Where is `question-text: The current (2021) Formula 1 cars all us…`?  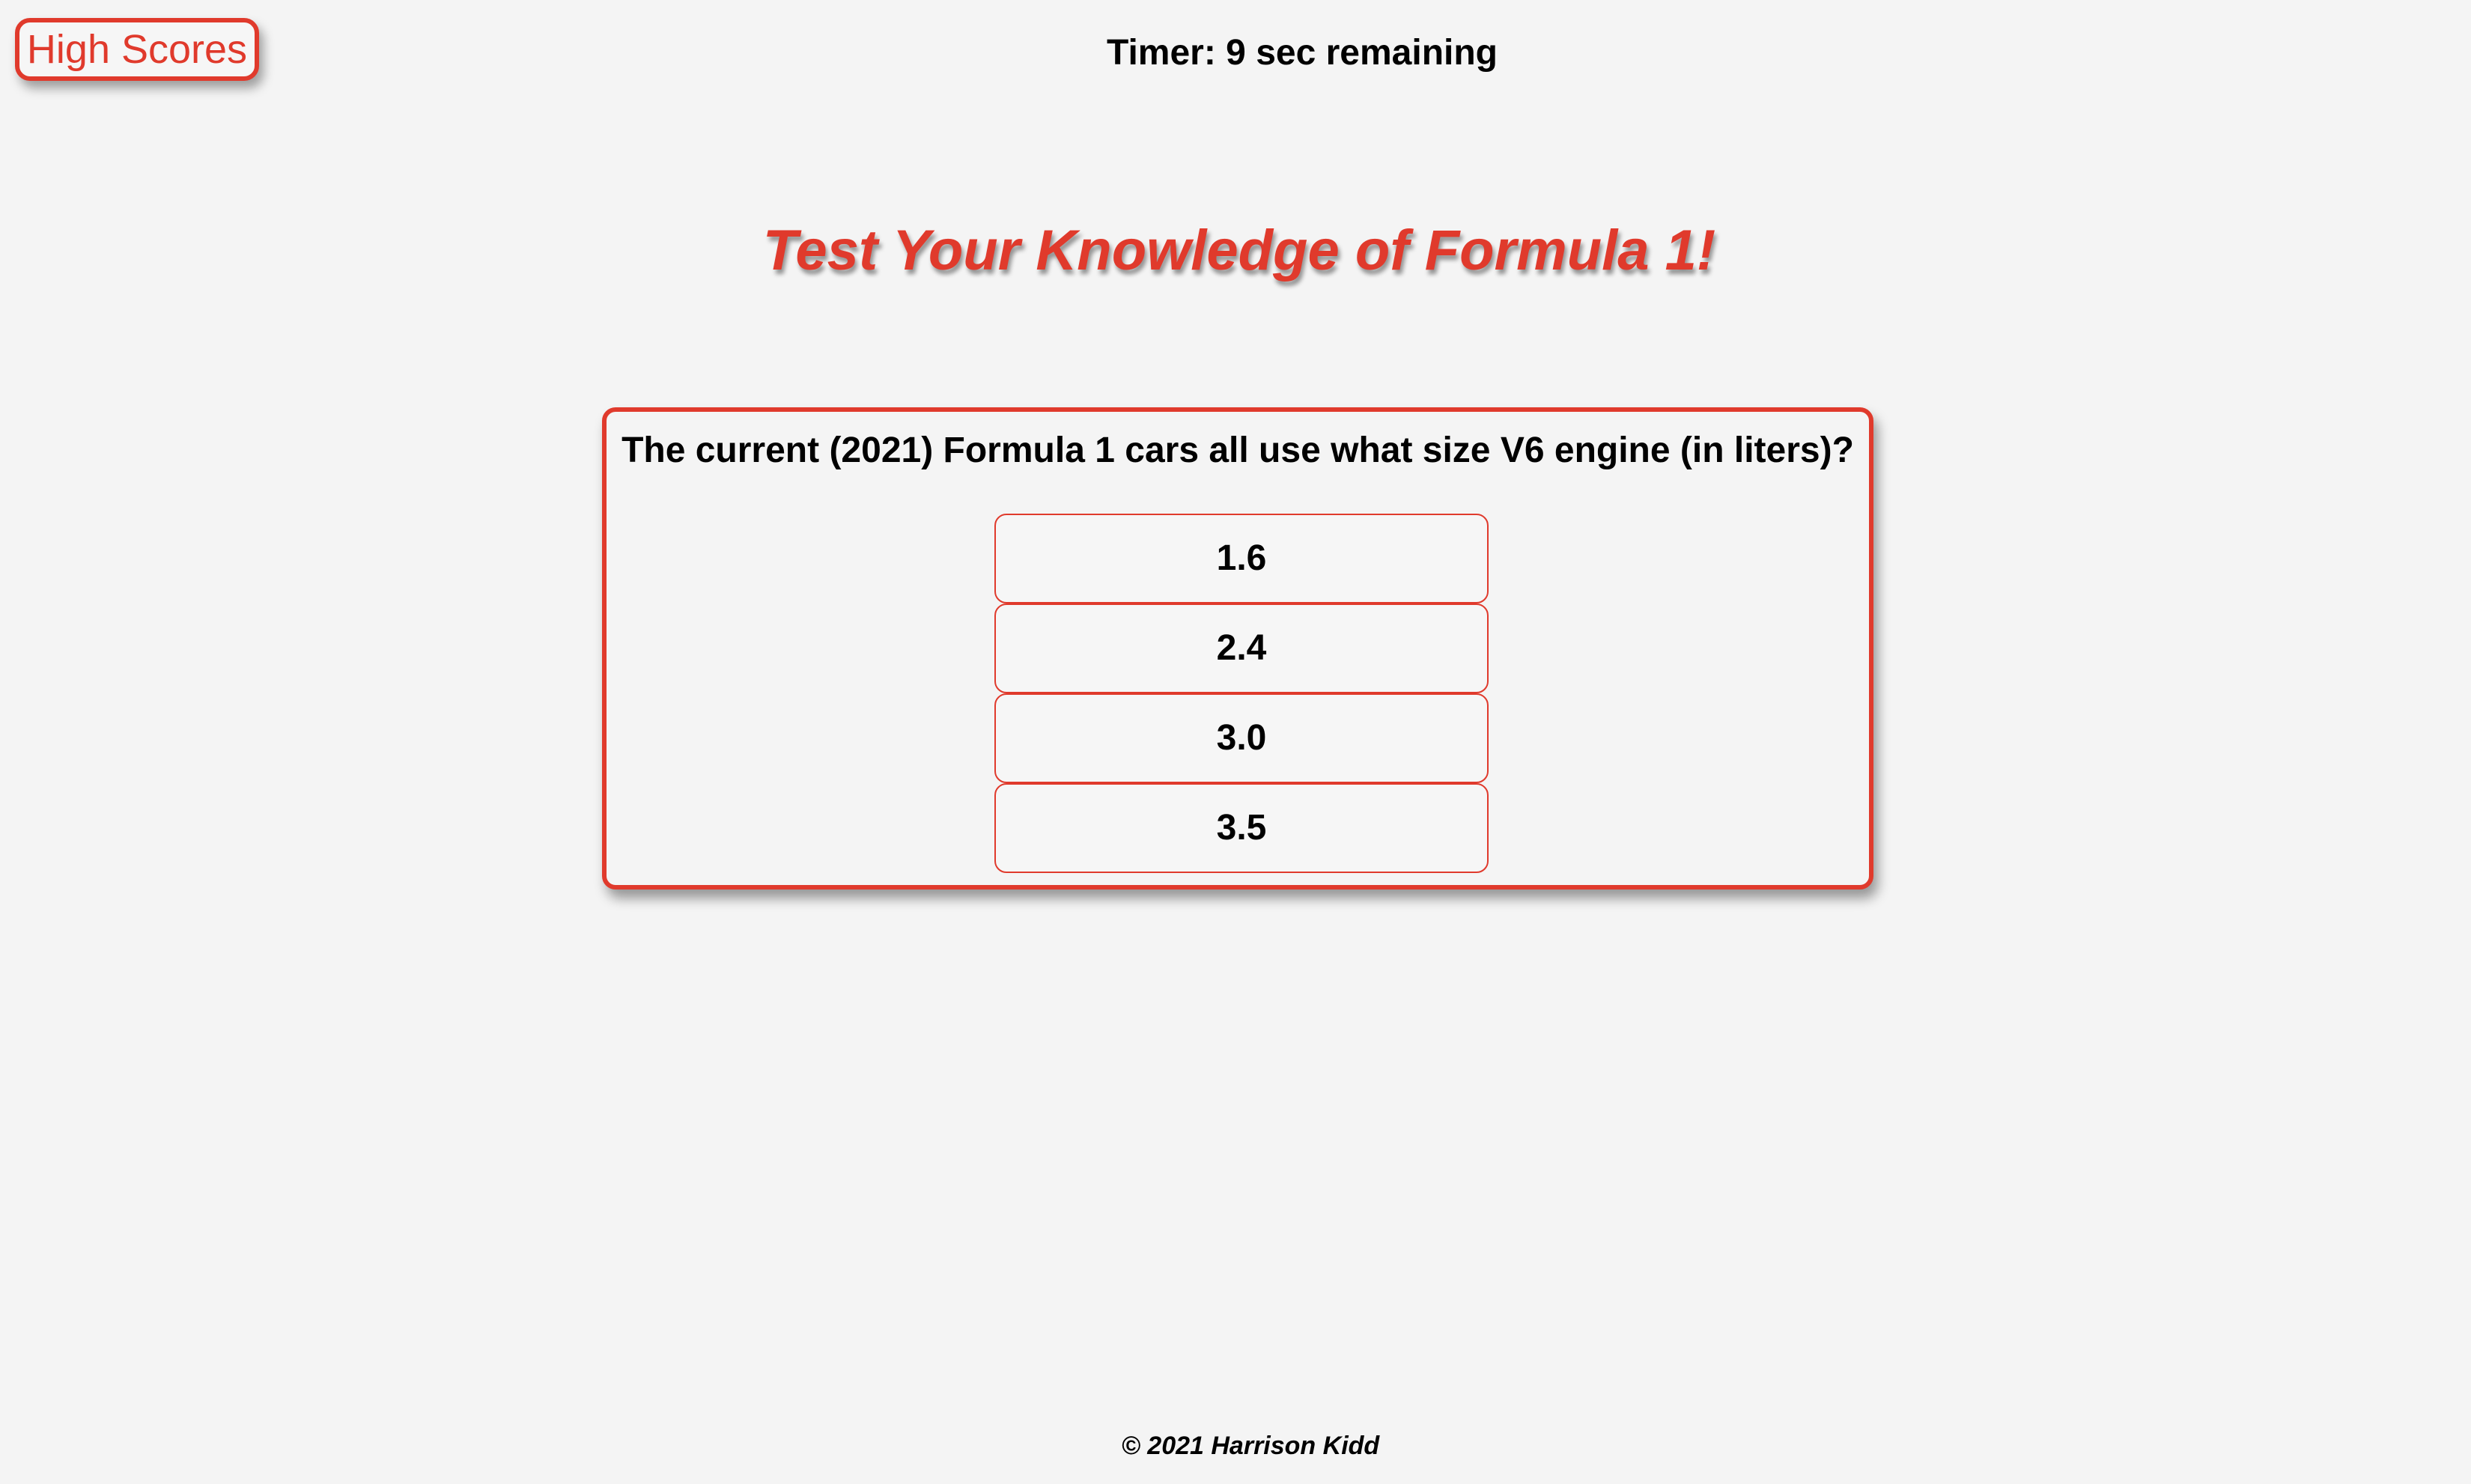 question-text: The current (2021) Formula 1 cars all us… is located at coordinates (1237, 450).